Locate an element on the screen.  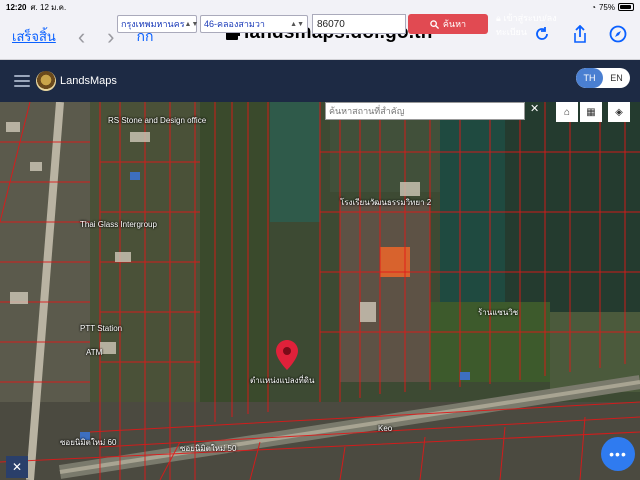
lang-th: TH is located at coordinates (589, 78).